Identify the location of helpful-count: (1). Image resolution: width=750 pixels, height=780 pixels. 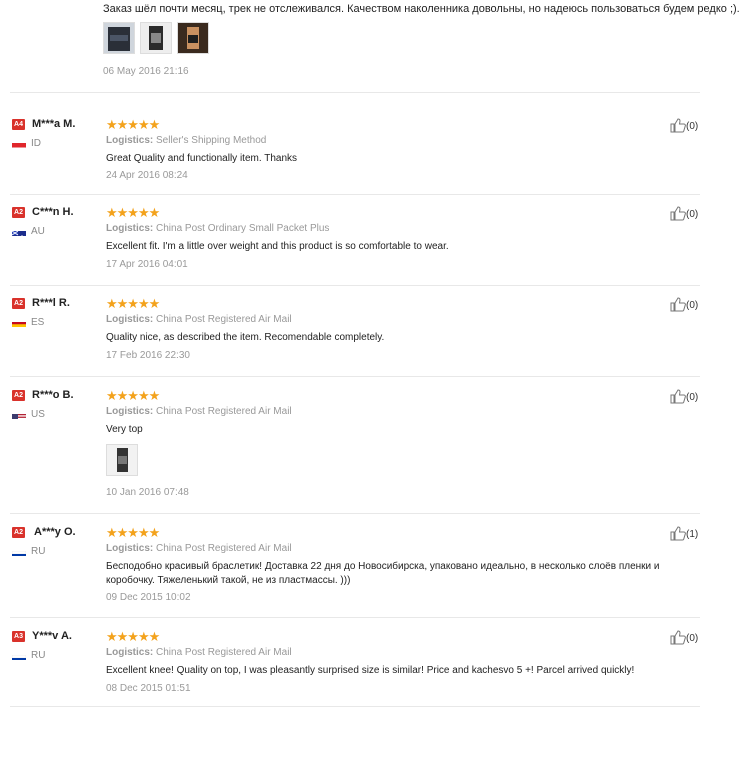
(692, 534).